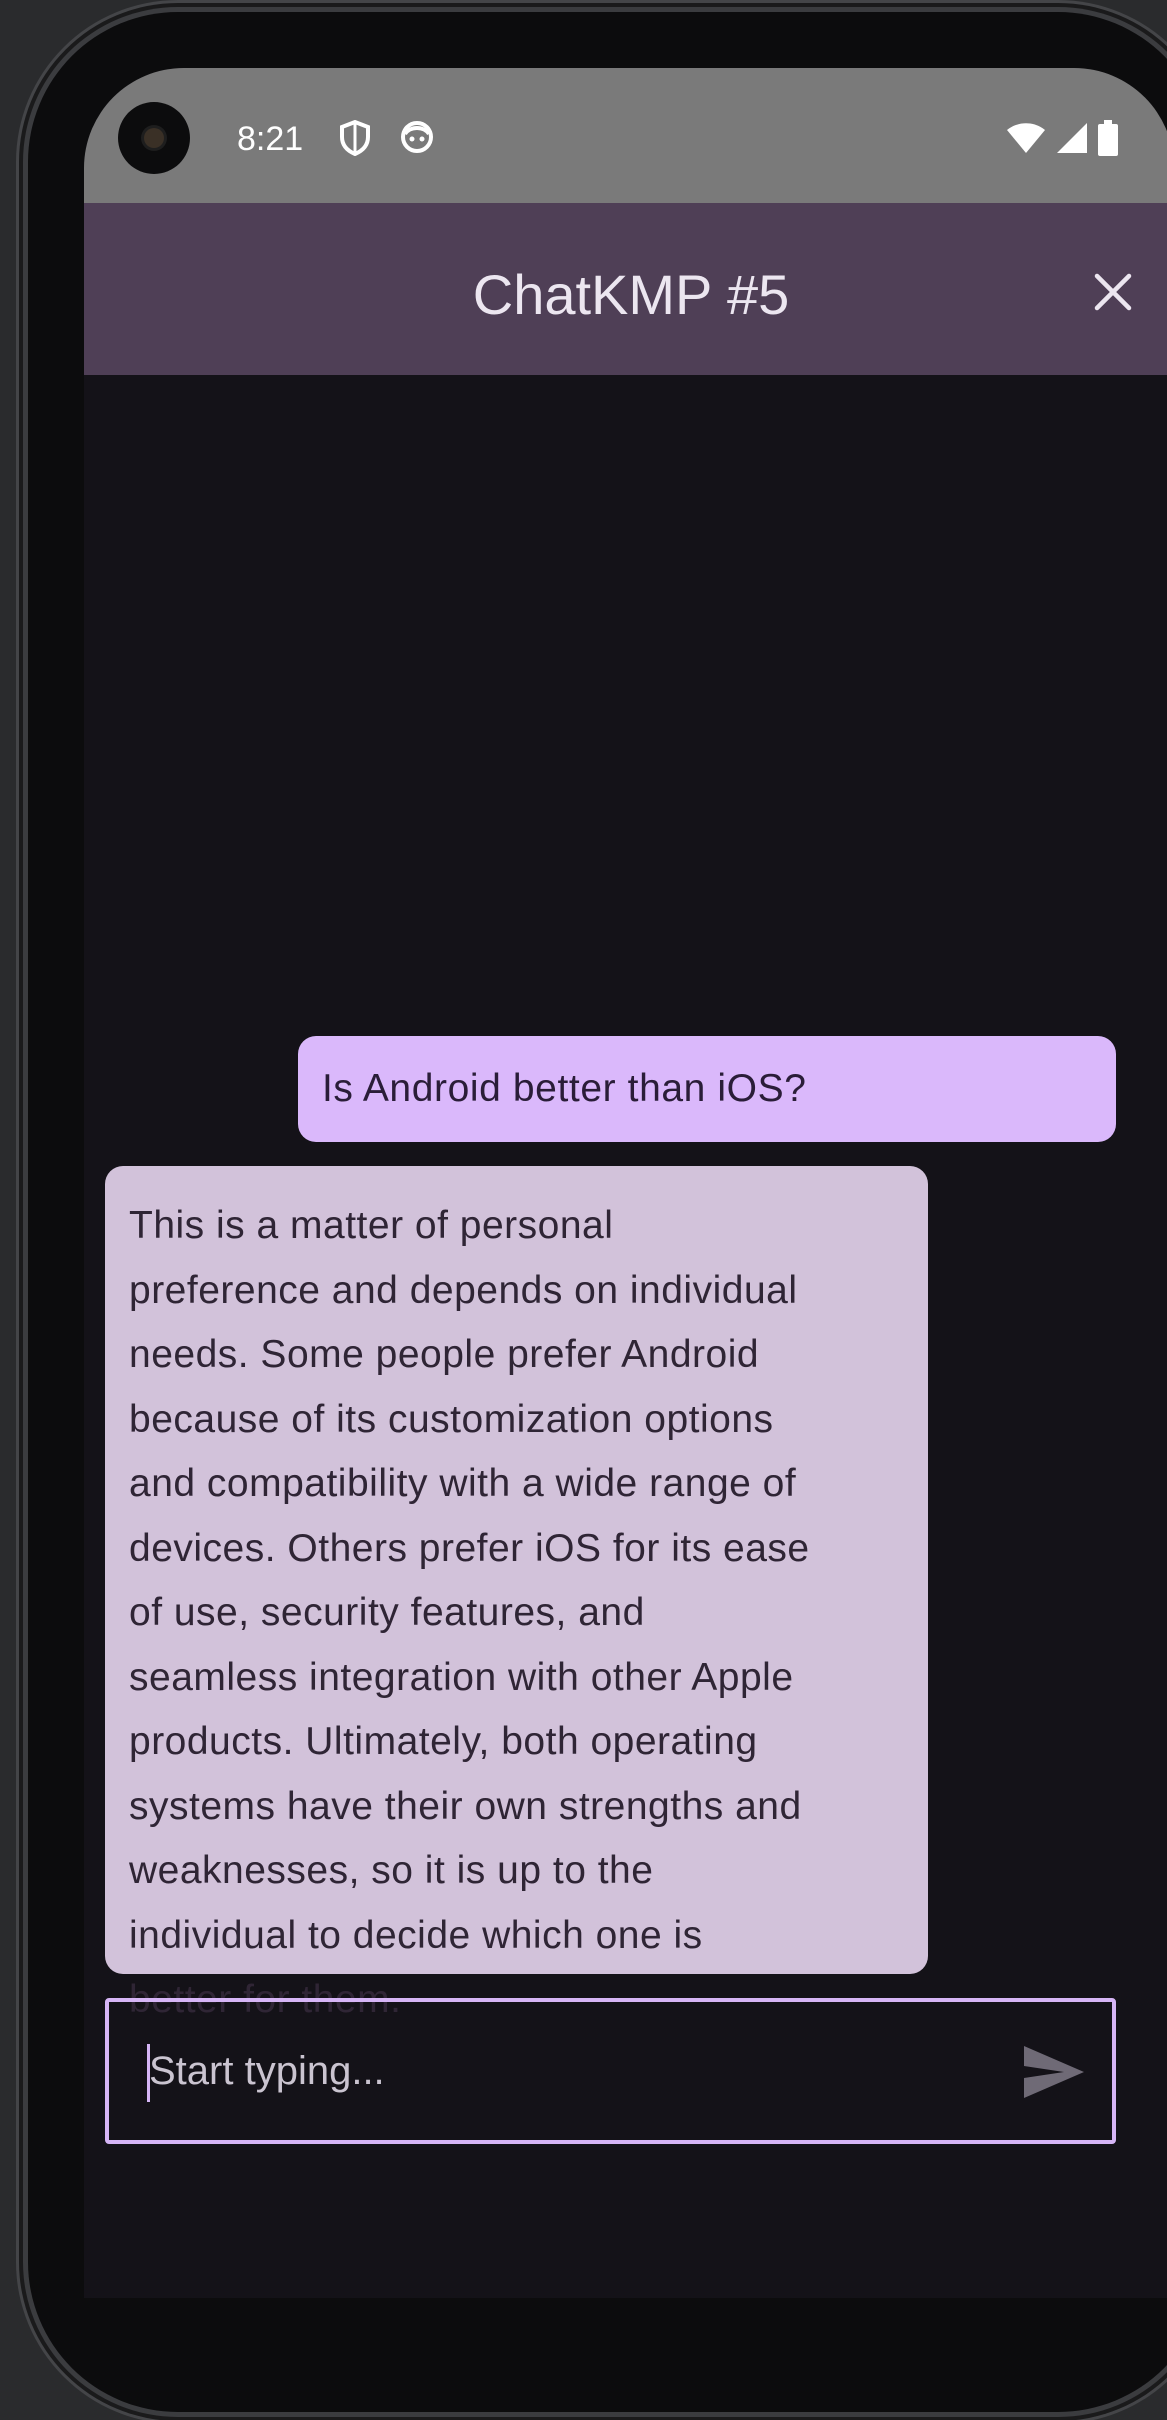  Describe the element at coordinates (463, 1290) in the screenshot. I see `message-line: preference and depends on individual` at that location.